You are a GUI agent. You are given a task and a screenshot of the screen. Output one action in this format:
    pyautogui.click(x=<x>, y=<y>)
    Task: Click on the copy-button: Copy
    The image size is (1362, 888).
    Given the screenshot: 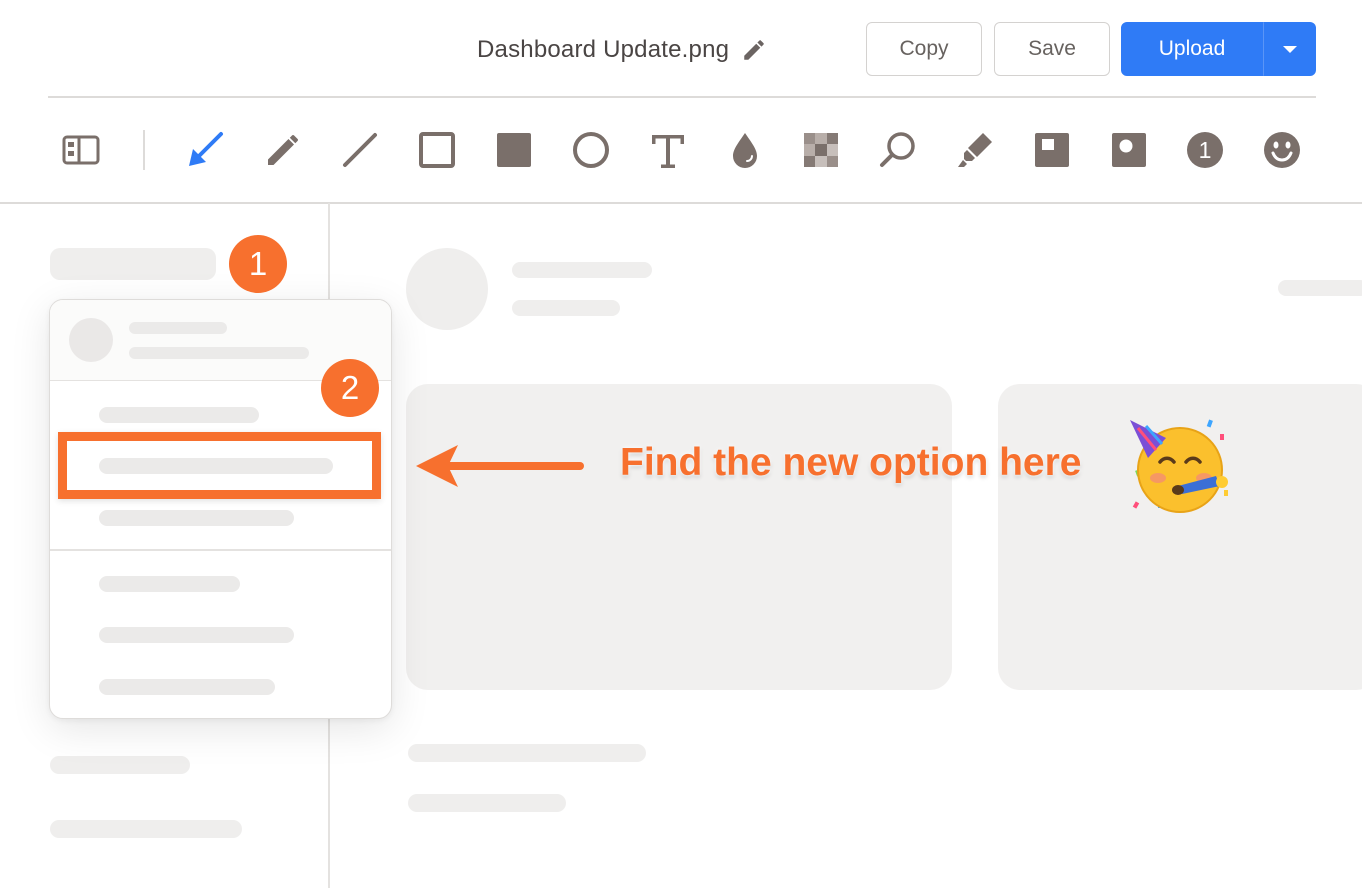 What is the action you would take?
    pyautogui.click(x=924, y=49)
    